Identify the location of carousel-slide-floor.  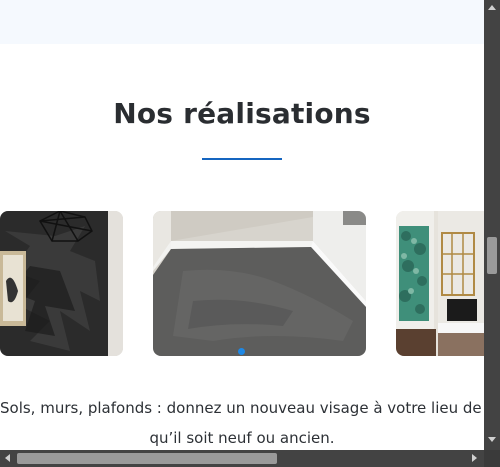
(259, 283).